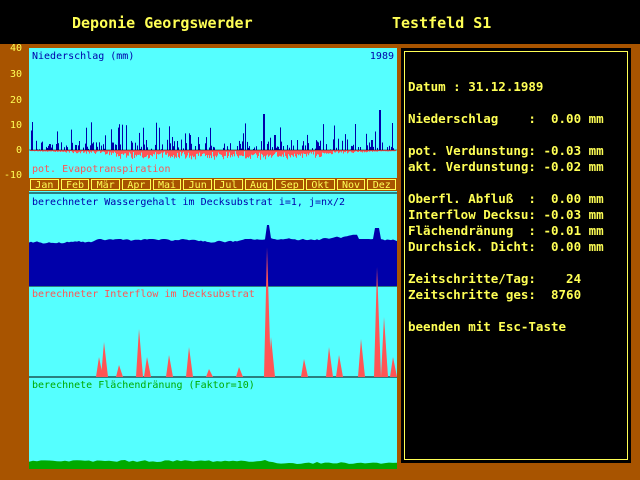 The image size is (640, 480). I want to click on month-label: Sep, so click(290, 185).